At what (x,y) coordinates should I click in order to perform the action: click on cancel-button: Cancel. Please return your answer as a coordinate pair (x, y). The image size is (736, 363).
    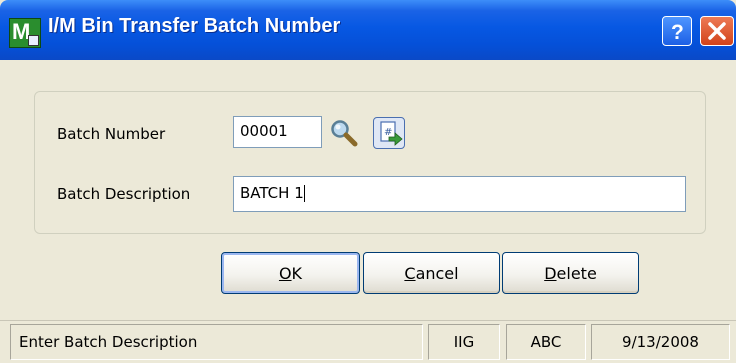
    Looking at the image, I should click on (431, 273).